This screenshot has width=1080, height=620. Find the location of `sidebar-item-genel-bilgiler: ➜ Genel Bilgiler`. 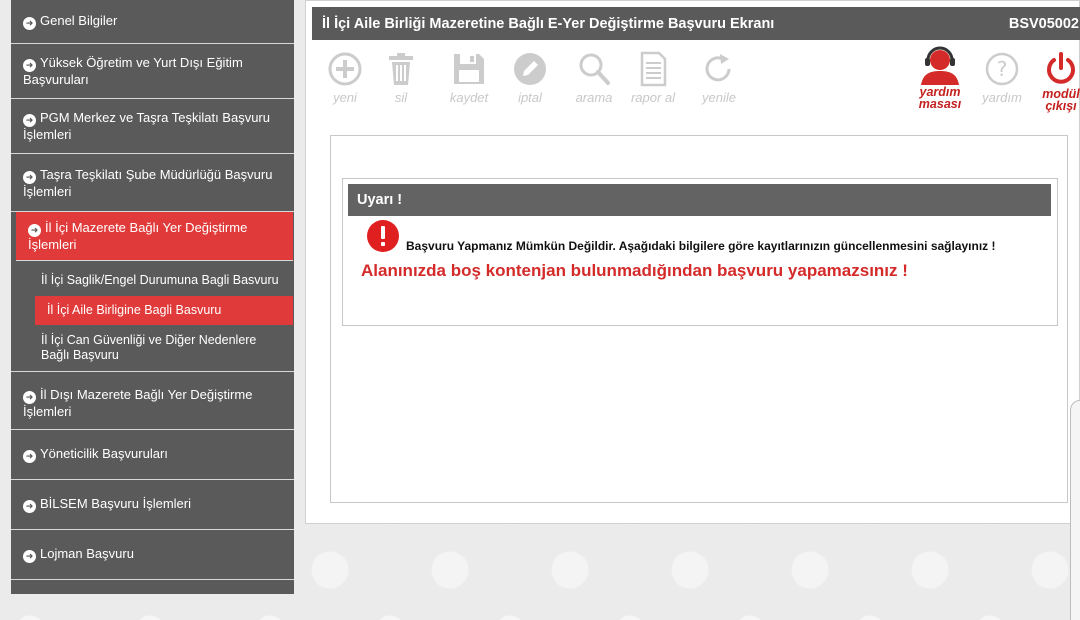

sidebar-item-genel-bilgiler: ➜ Genel Bilgiler is located at coordinates (152, 22).